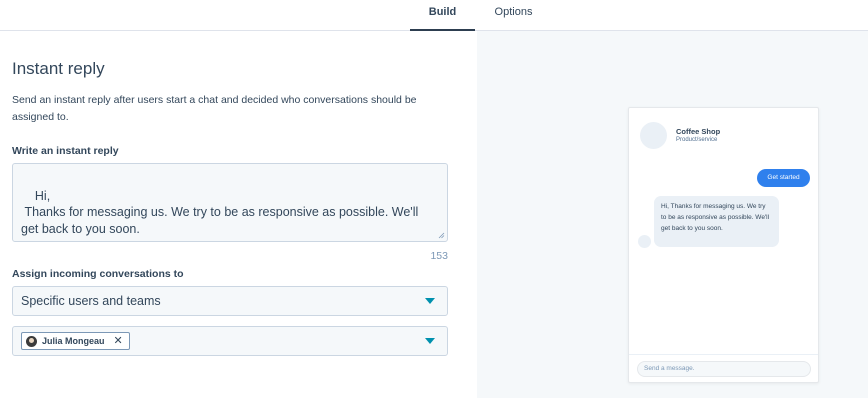  I want to click on tab-build: Build, so click(442, 16).